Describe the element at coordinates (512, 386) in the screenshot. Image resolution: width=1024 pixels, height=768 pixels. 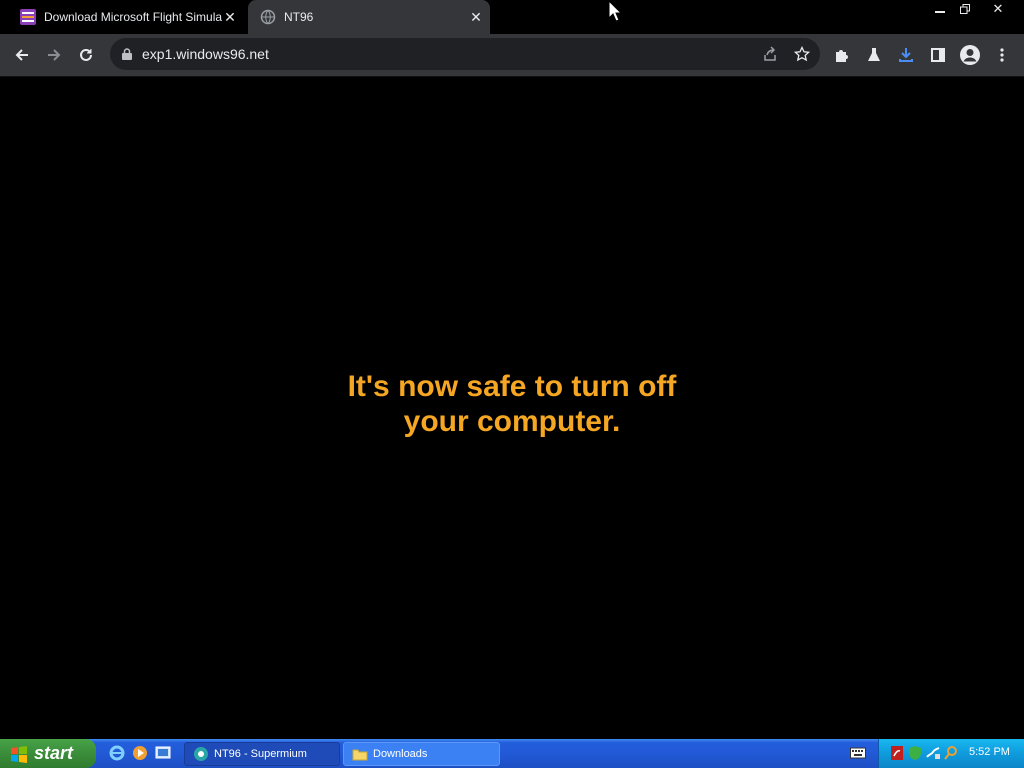
I see `message-line-1: It's now safe to turn off` at that location.